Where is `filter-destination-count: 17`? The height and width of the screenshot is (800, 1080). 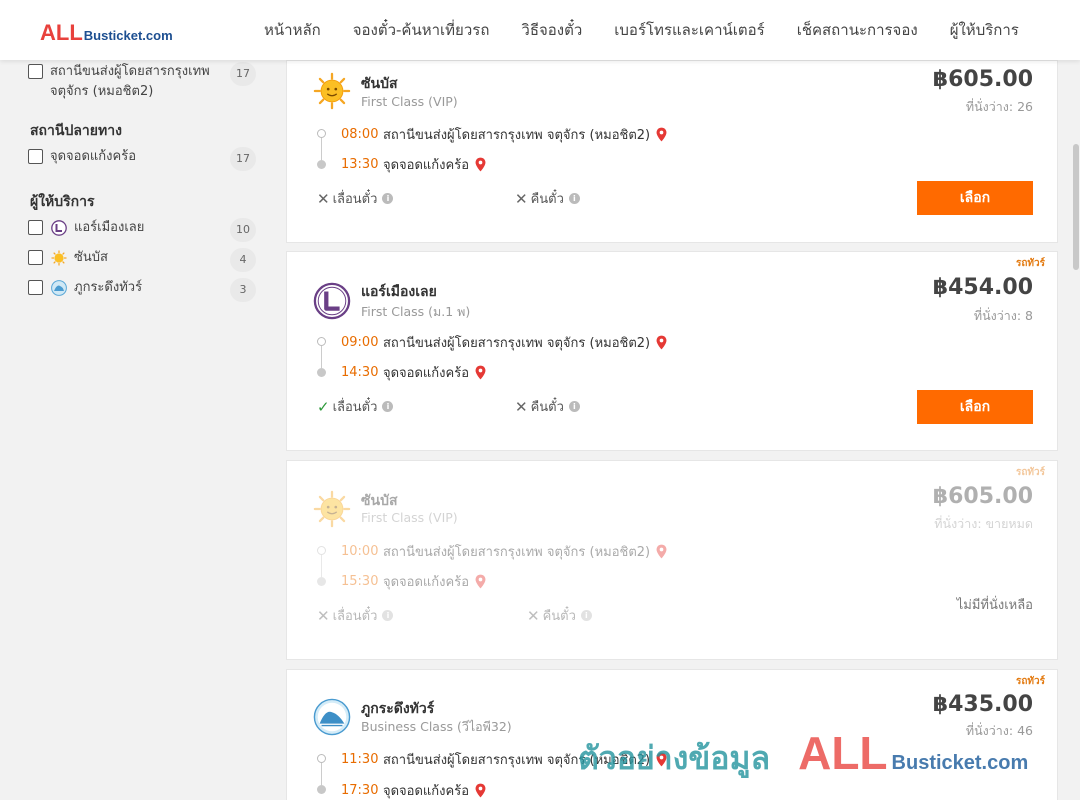 filter-destination-count: 17 is located at coordinates (243, 159).